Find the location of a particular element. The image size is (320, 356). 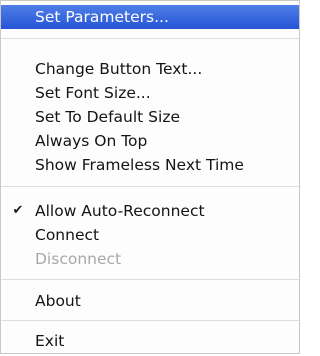

menu-item-about: About is located at coordinates (150, 301).